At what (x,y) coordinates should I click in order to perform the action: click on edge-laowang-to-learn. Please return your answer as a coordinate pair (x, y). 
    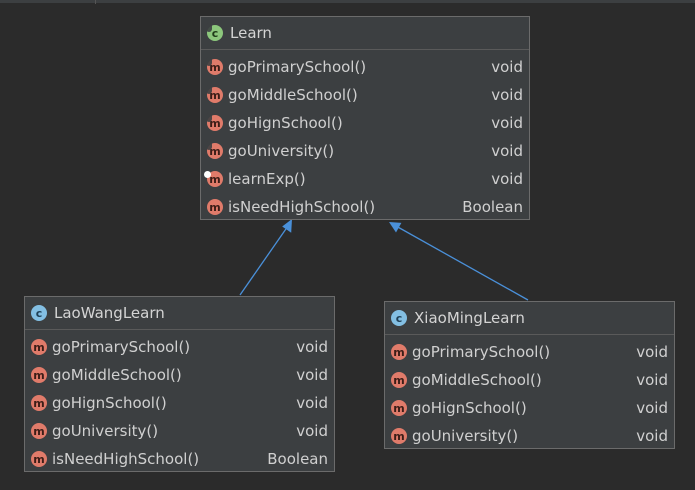
    Looking at the image, I should click on (264, 260).